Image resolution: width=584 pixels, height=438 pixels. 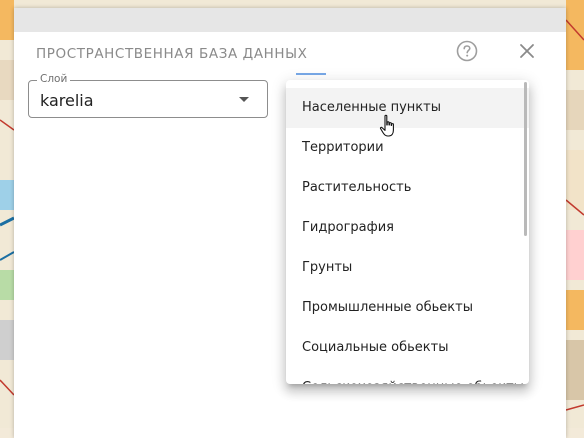 I want to click on dropdown-item: Промышленные обьекты, so click(x=407, y=308).